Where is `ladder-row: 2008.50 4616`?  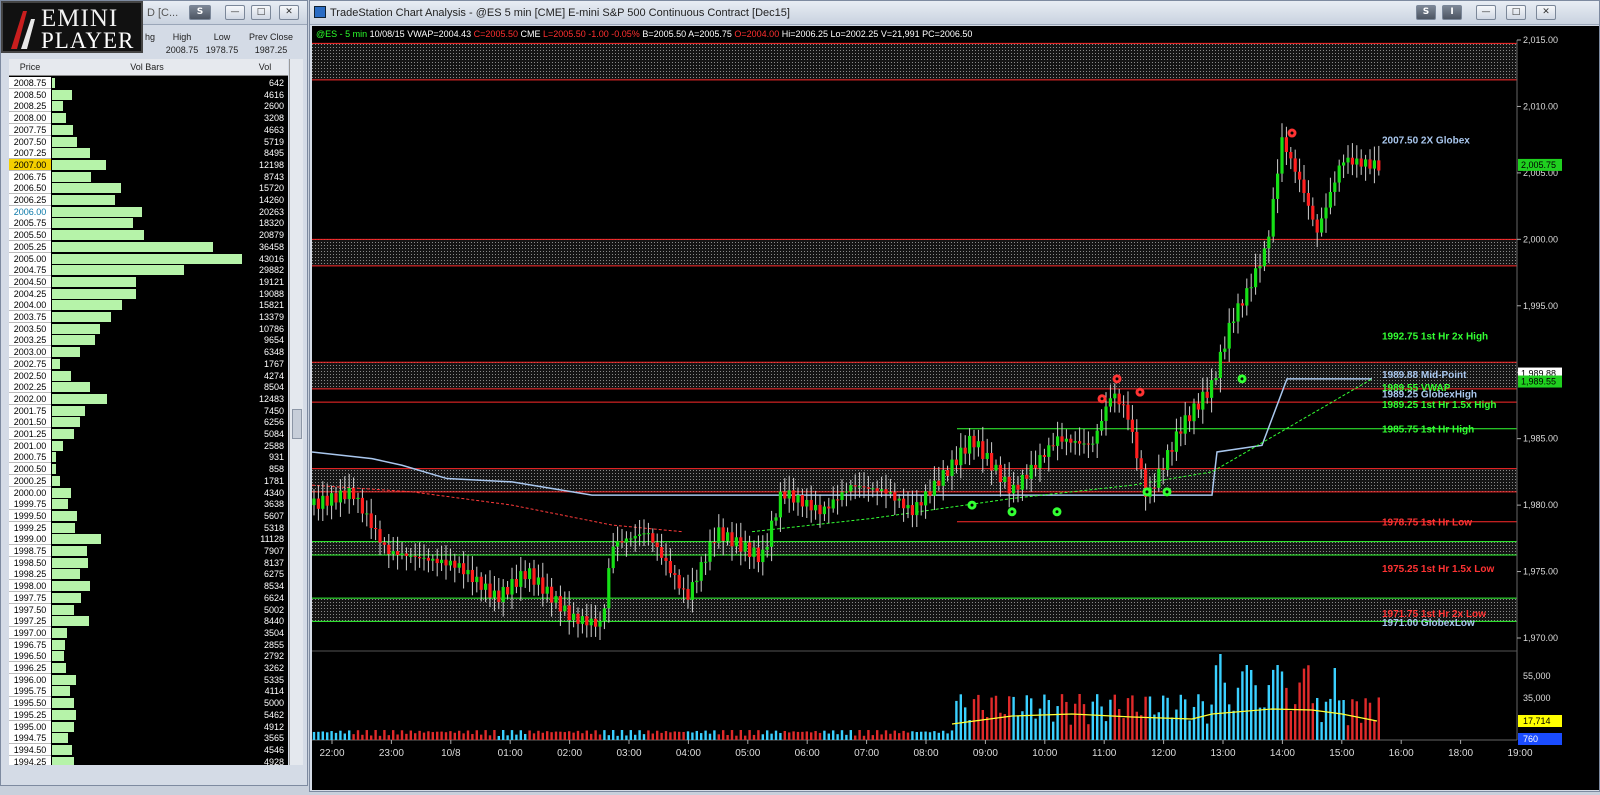
ladder-row: 2008.50 4616 is located at coordinates (148, 94).